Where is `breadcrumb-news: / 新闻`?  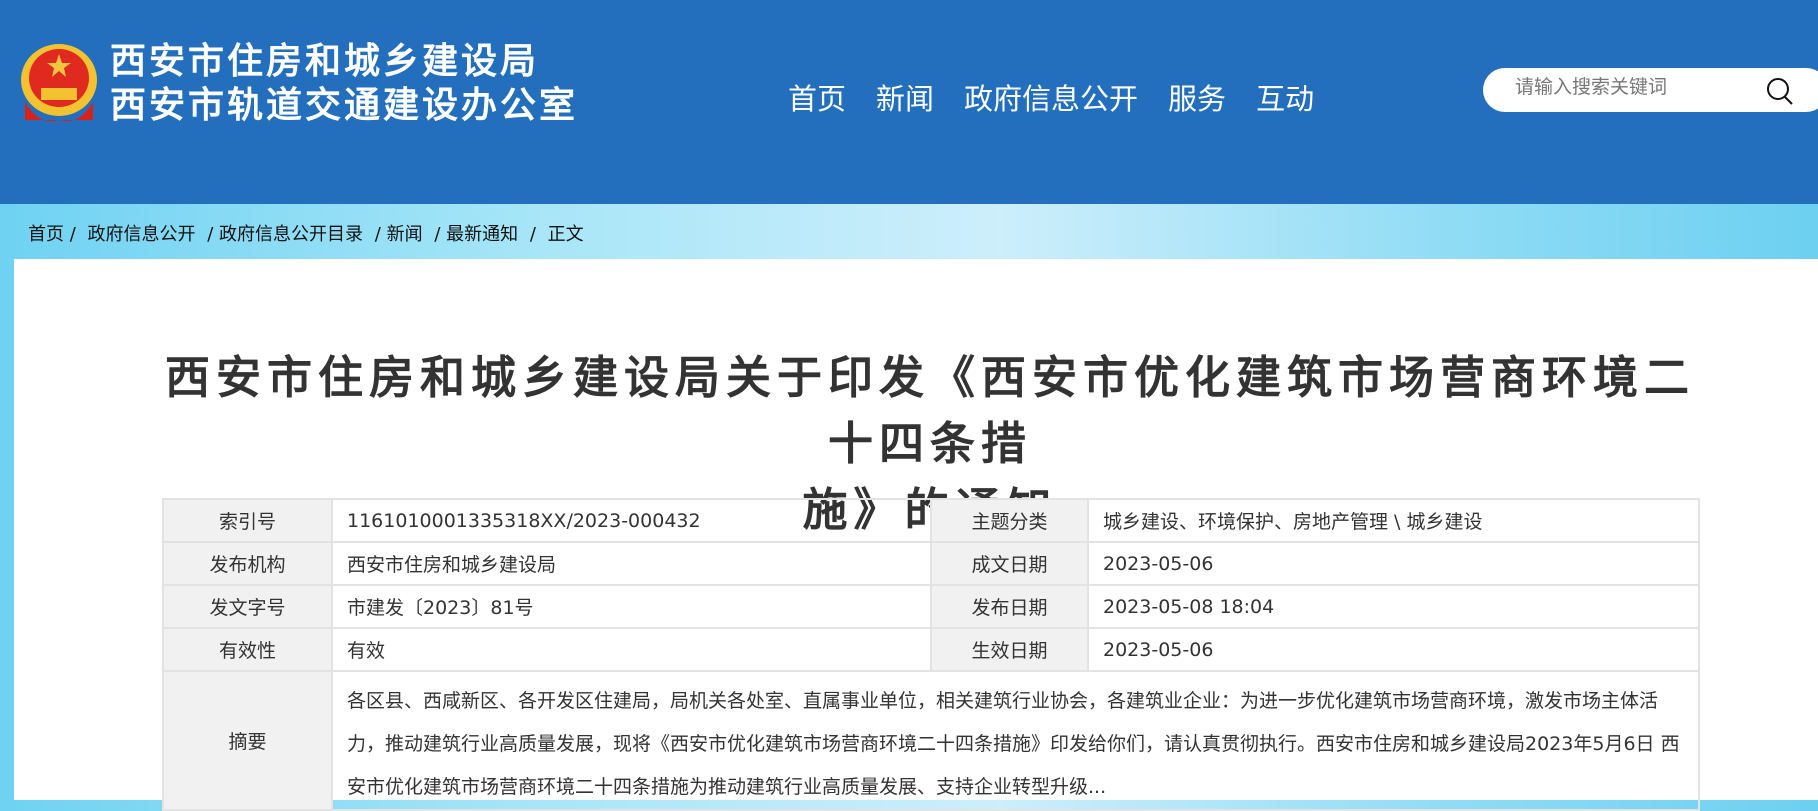 breadcrumb-news: / 新闻 is located at coordinates (399, 234).